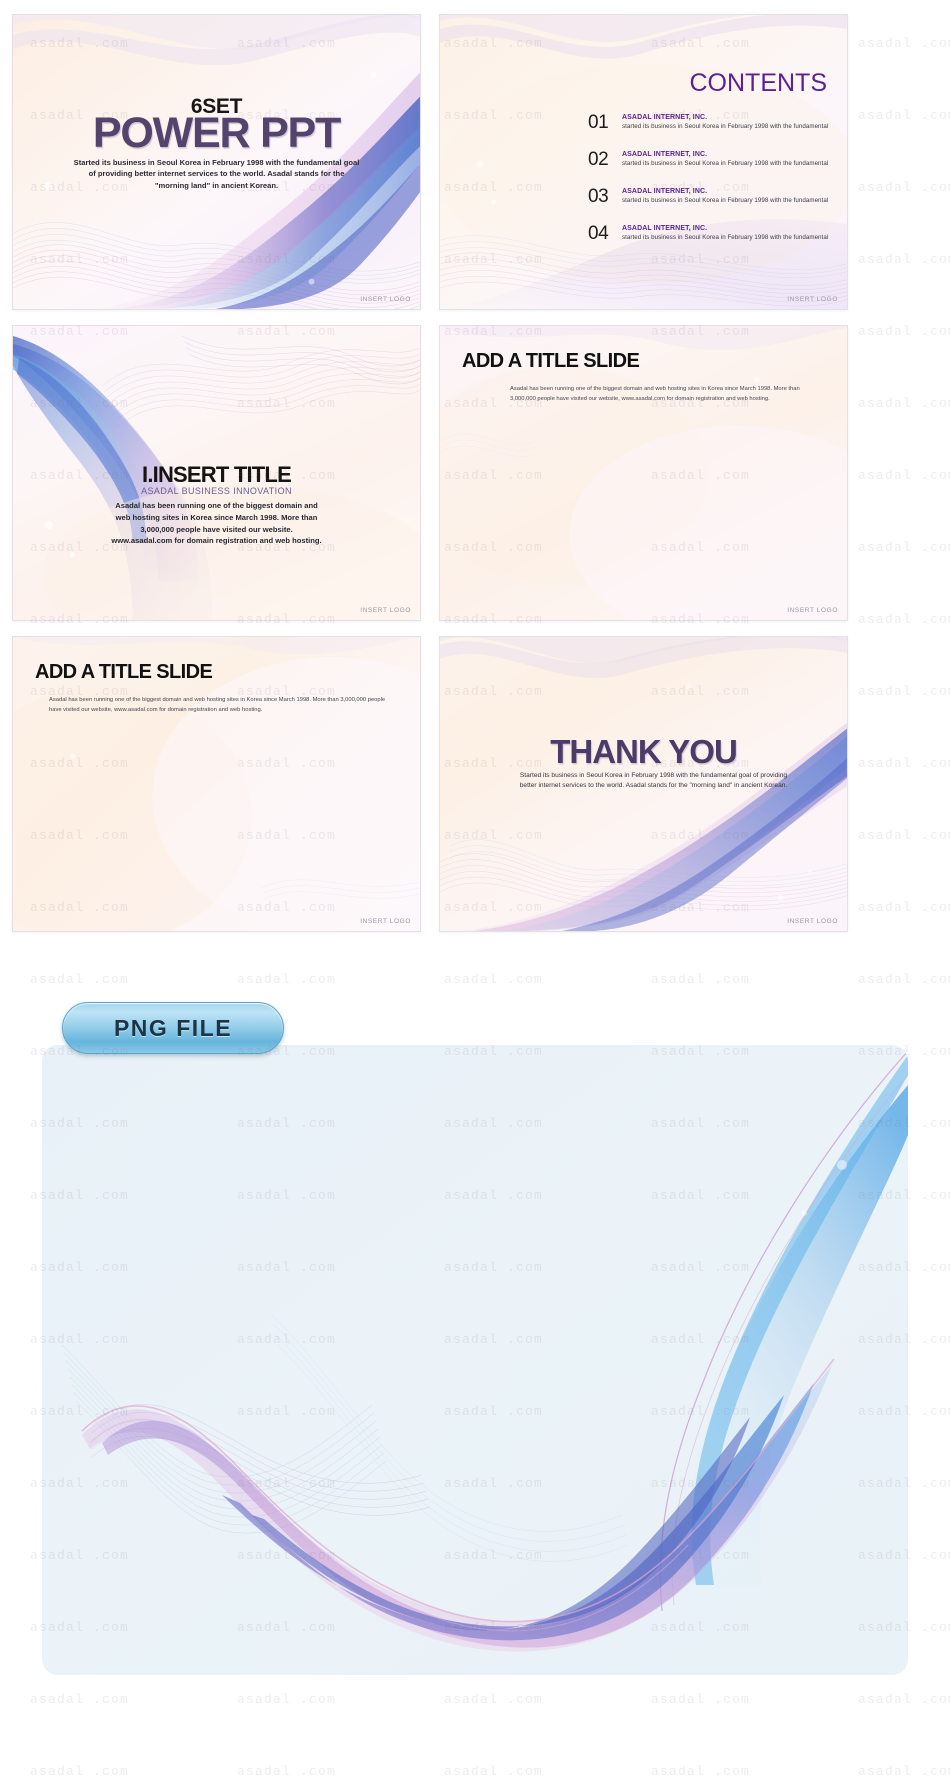  Describe the element at coordinates (598, 196) in the screenshot. I see `list-item-number: 03` at that location.